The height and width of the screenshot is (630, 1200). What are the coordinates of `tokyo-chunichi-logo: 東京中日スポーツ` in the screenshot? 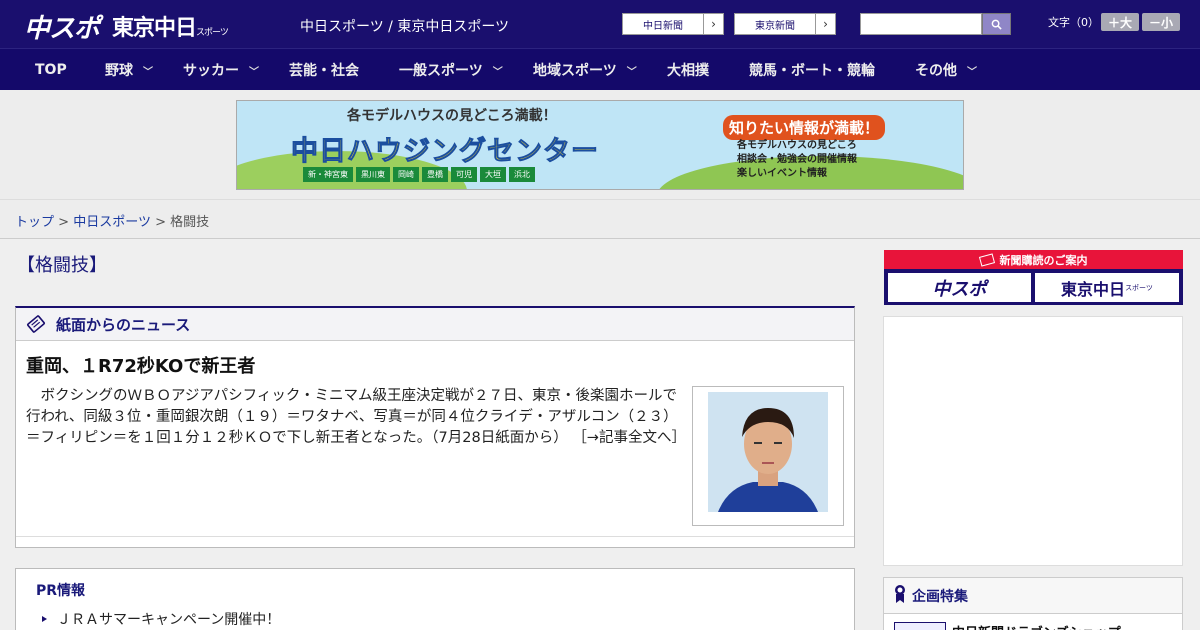 It's located at (170, 26).